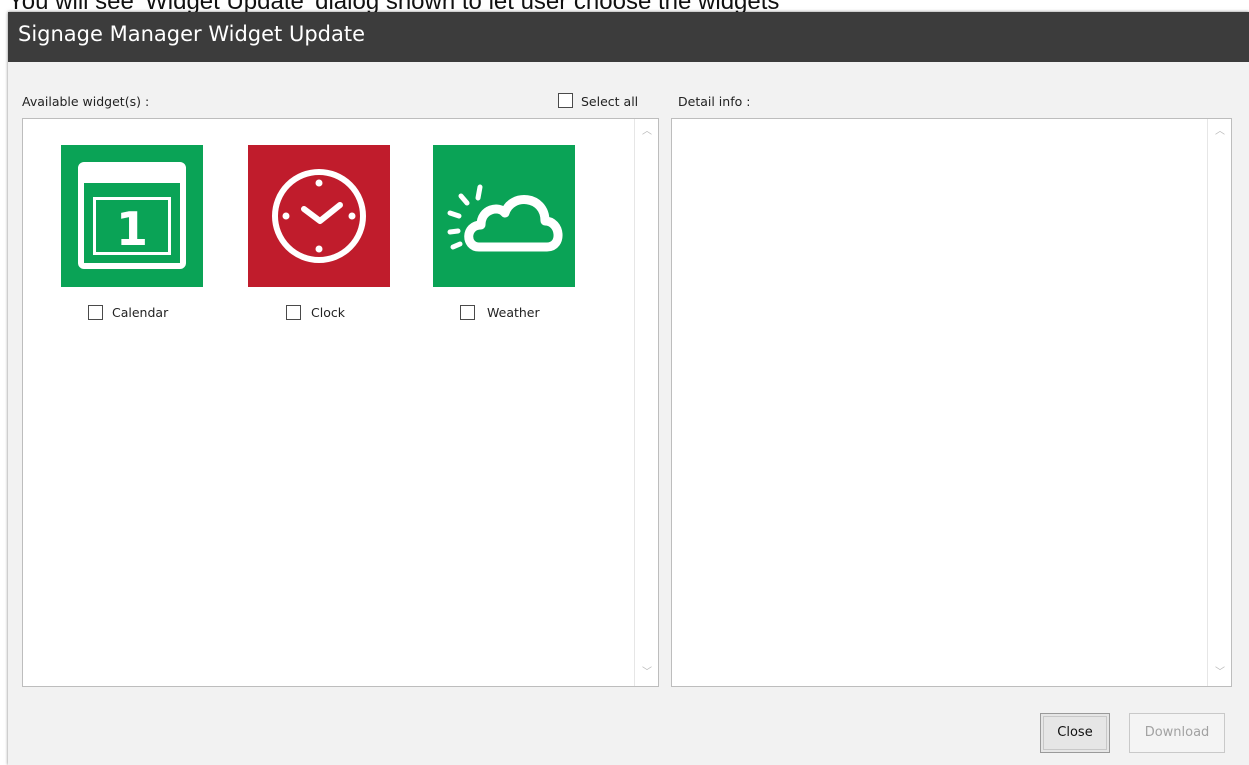  I want to click on detail-scrollbar: ︿ ﹀, so click(1219, 402).